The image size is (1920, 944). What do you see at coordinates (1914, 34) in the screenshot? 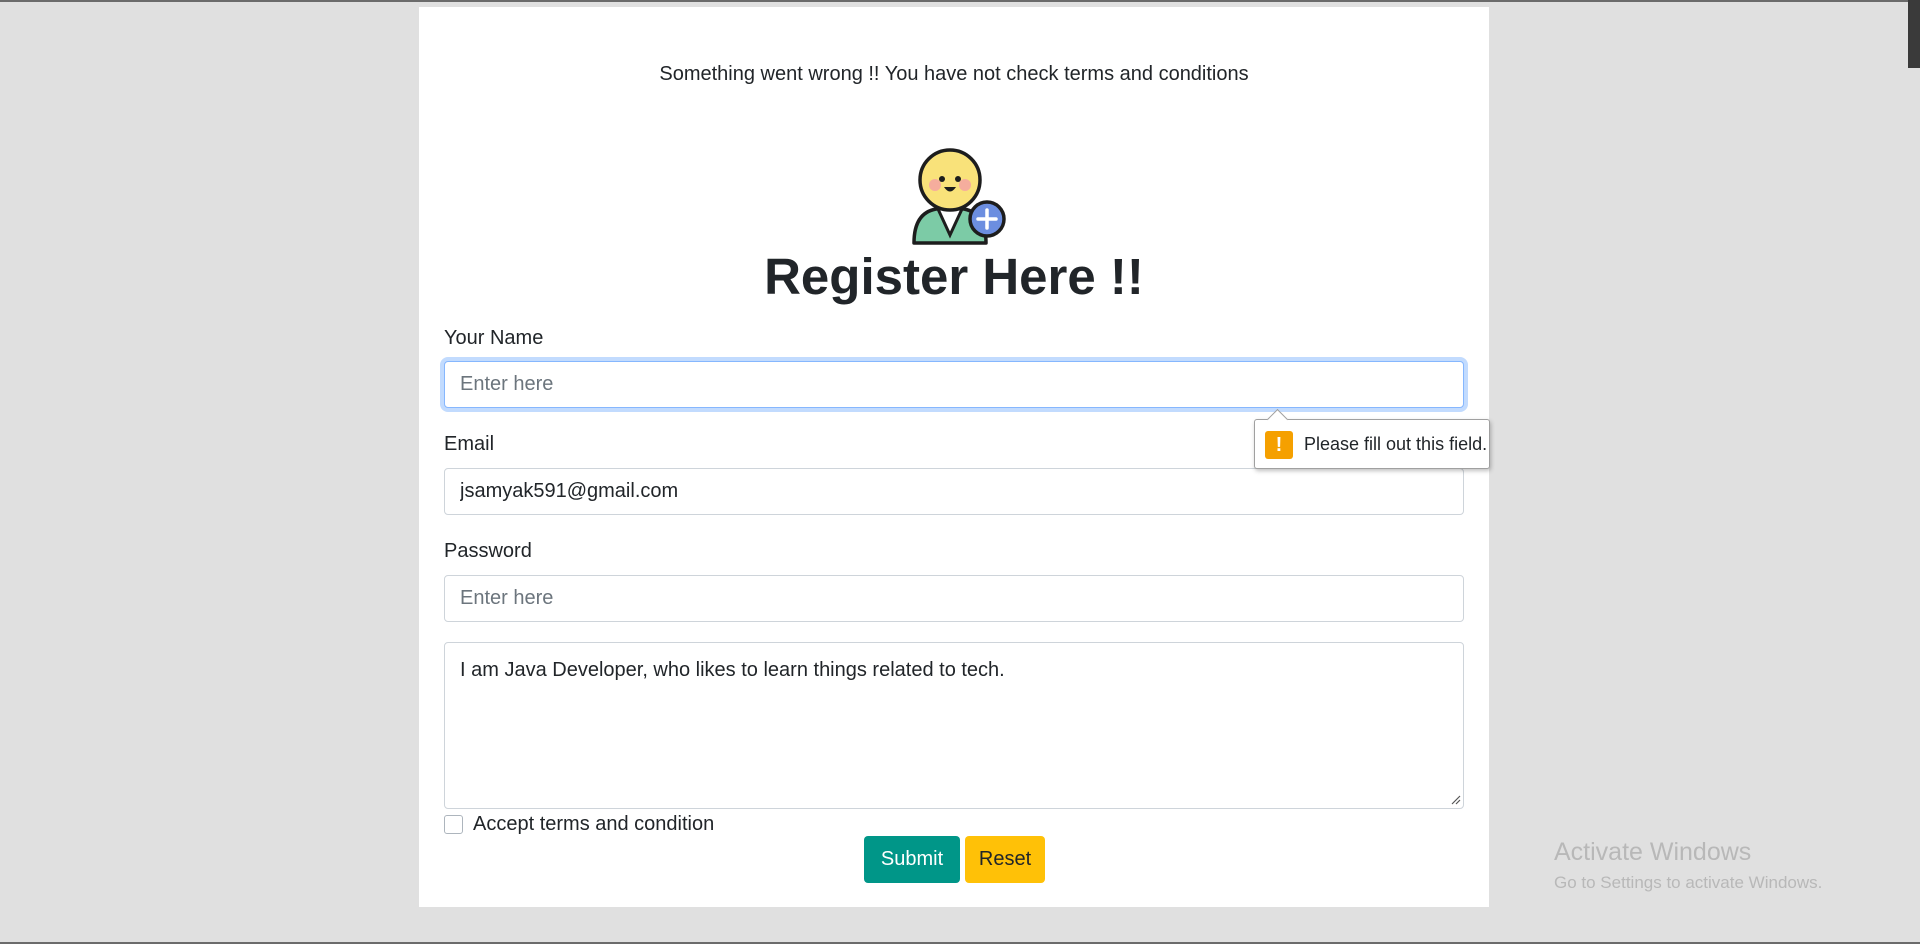
I see `scrollbar-thumb` at bounding box center [1914, 34].